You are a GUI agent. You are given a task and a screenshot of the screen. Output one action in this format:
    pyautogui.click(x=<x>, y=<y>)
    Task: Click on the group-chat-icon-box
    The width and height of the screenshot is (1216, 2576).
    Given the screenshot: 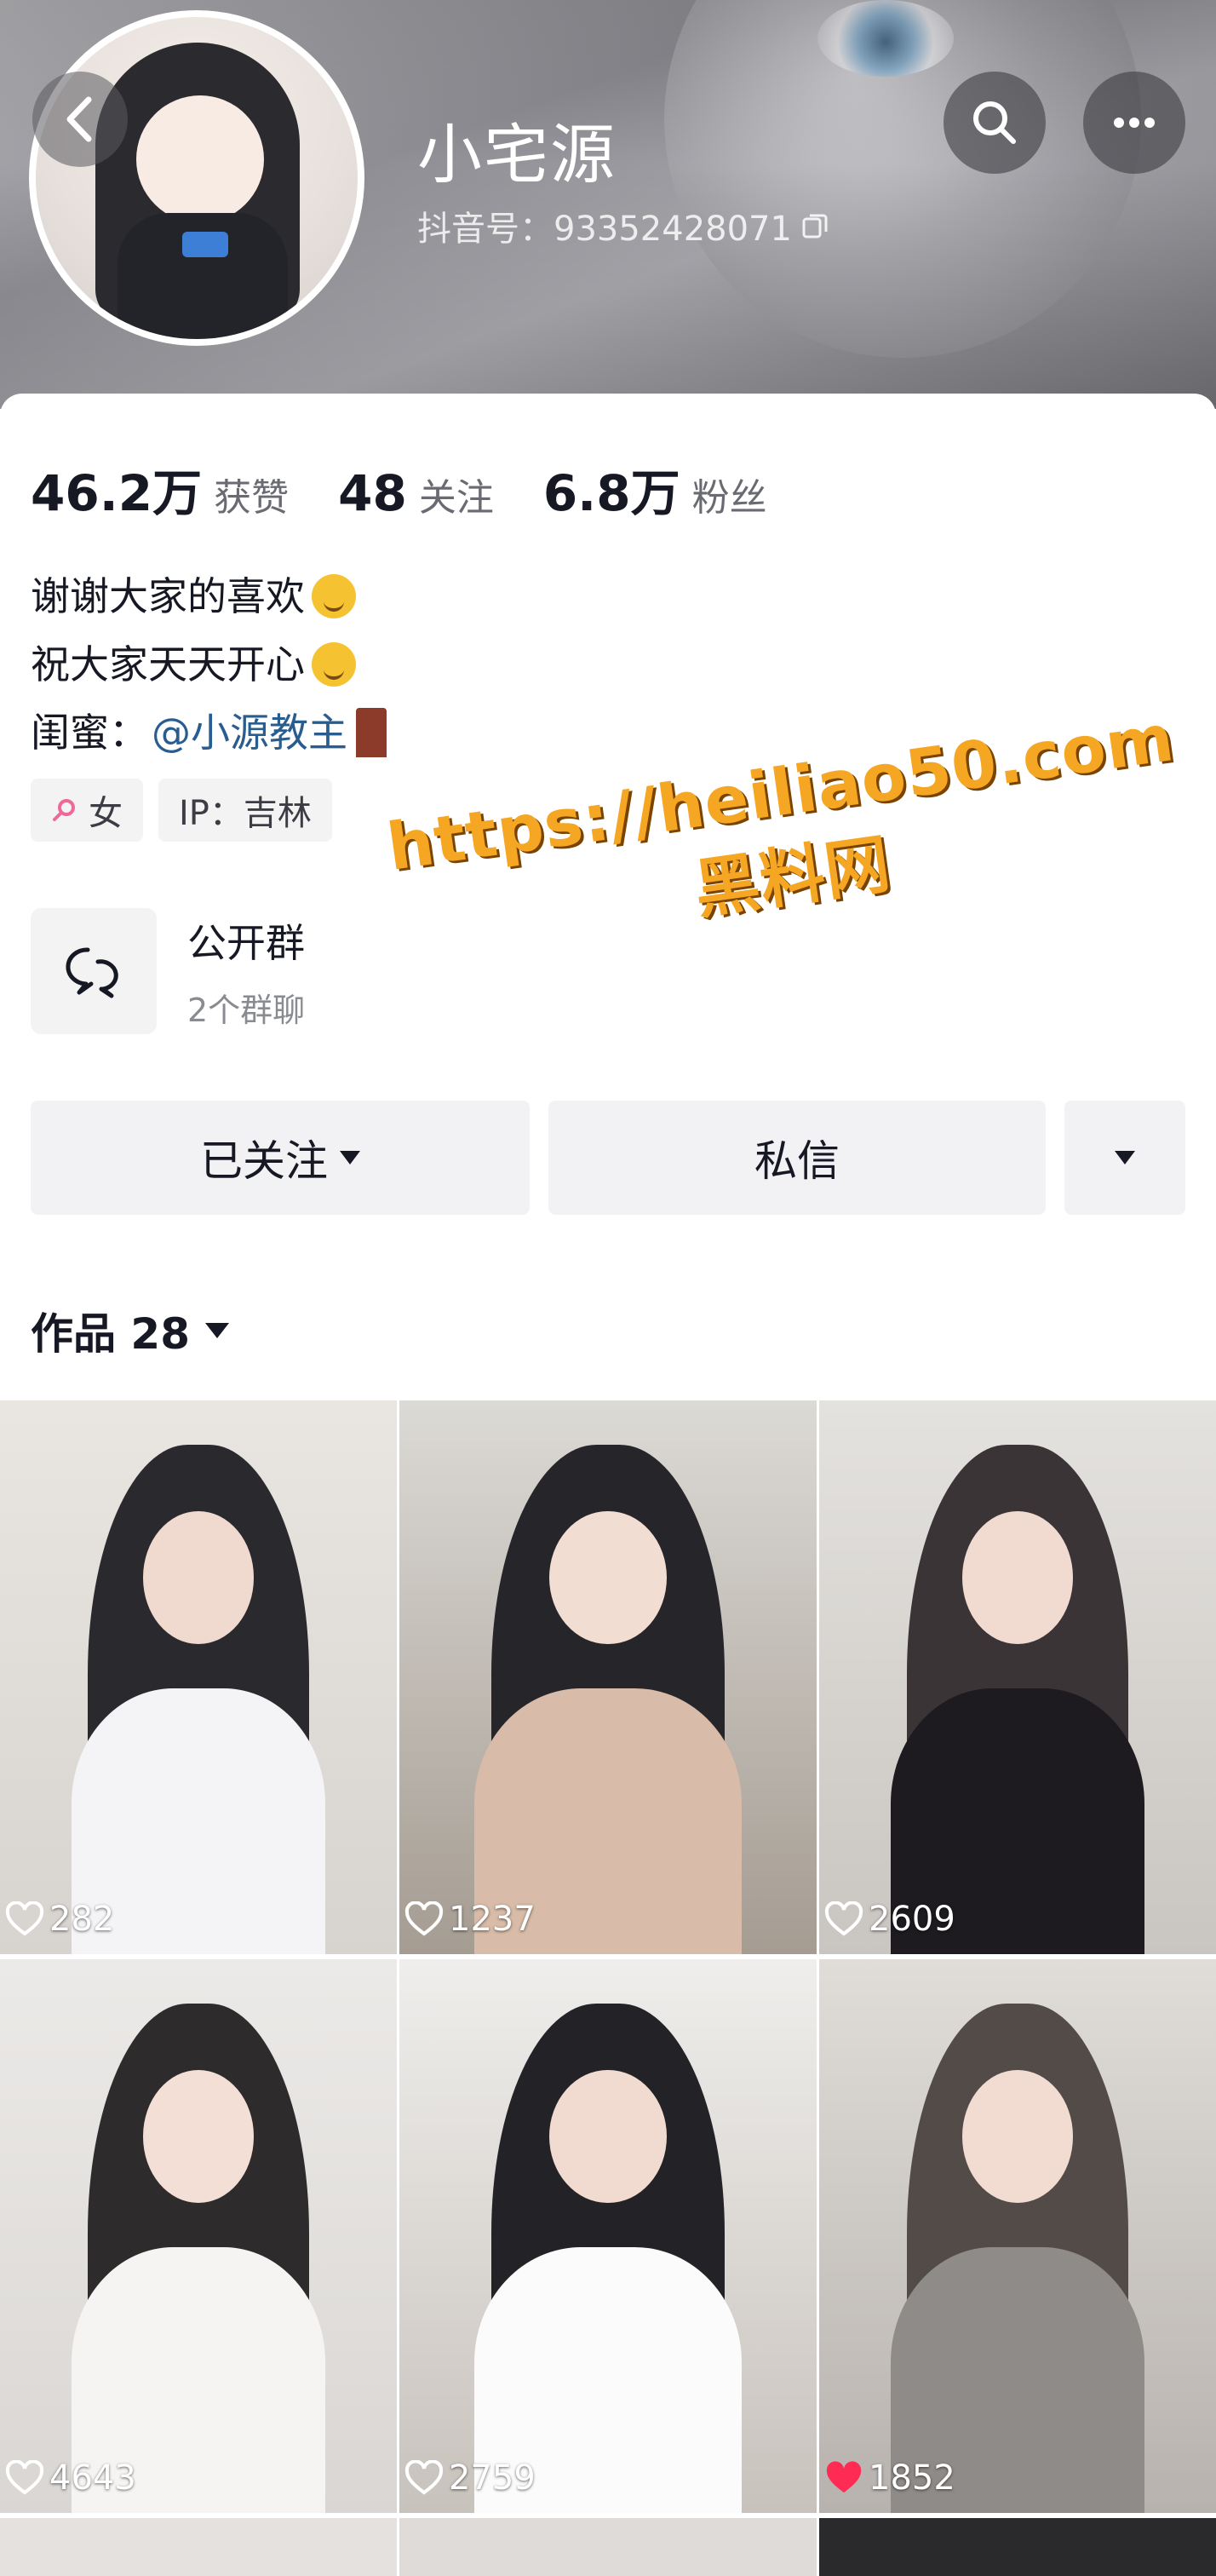 What is the action you would take?
    pyautogui.click(x=94, y=971)
    